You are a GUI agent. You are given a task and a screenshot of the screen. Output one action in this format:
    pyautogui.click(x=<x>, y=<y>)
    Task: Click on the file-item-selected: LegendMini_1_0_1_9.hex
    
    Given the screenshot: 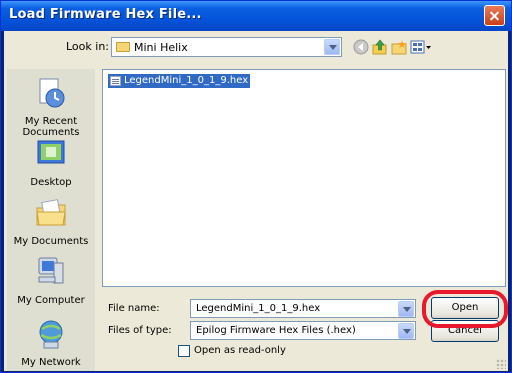 What is the action you would take?
    pyautogui.click(x=179, y=81)
    